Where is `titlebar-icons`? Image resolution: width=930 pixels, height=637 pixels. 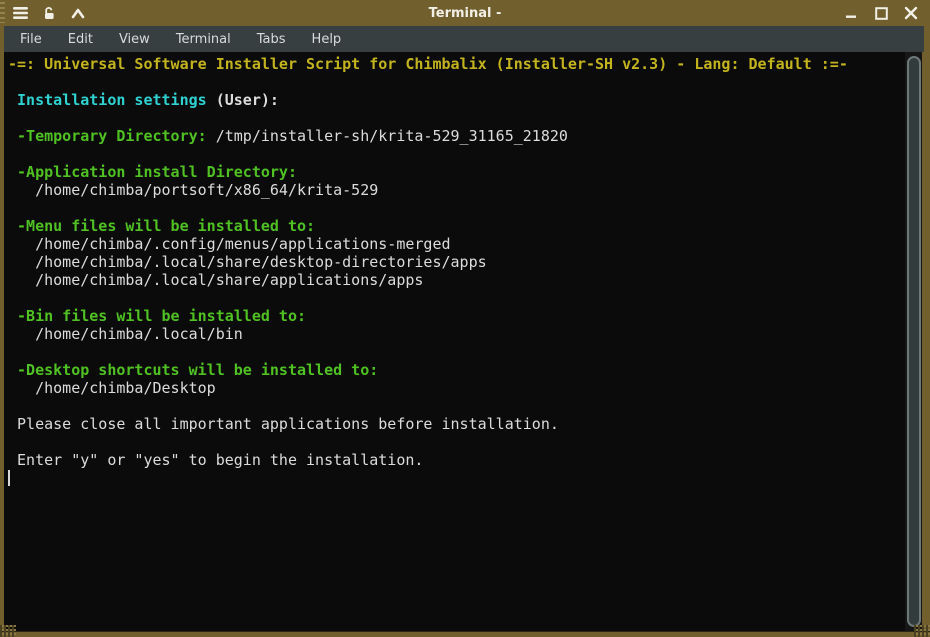 titlebar-icons is located at coordinates (44, 13).